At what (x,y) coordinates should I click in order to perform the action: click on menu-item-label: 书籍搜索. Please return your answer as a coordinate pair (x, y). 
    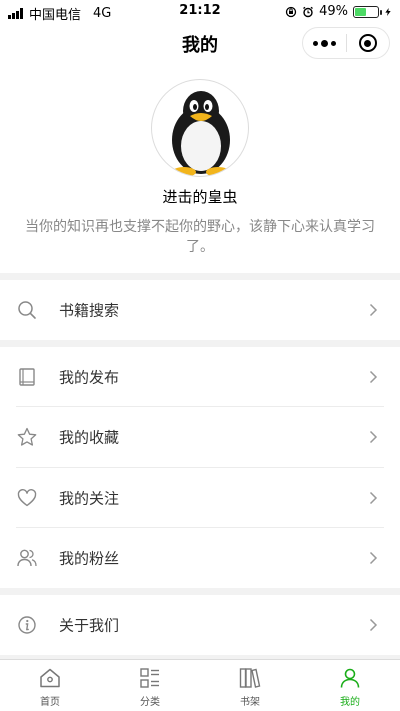
    Looking at the image, I should click on (89, 310).